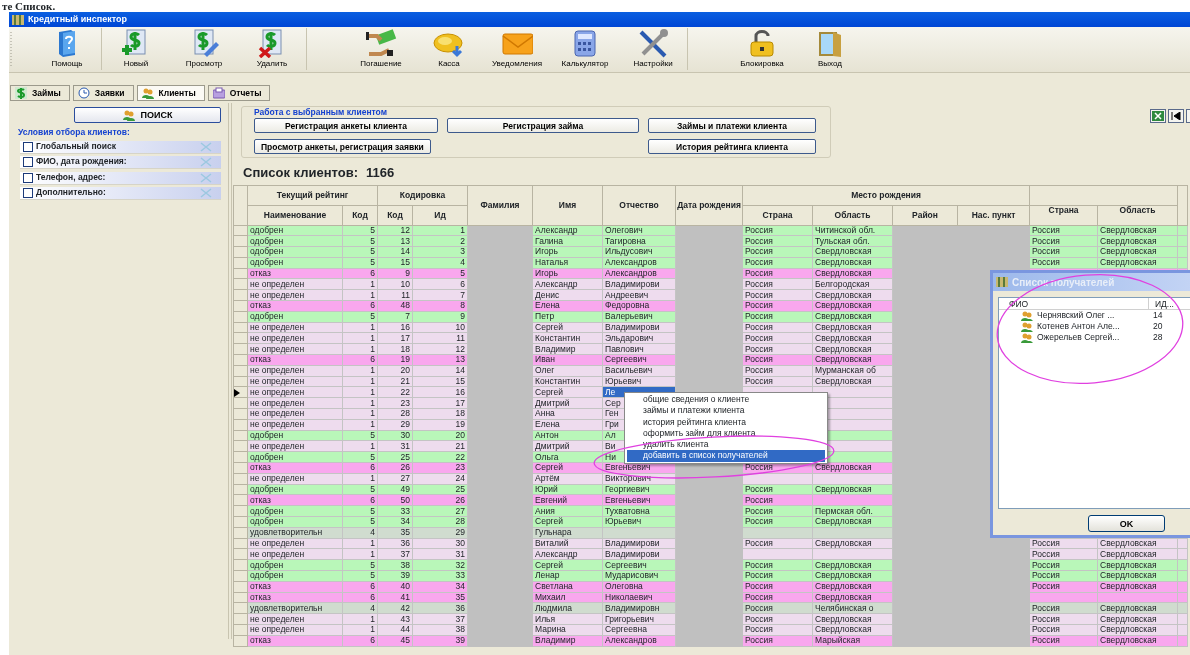 The image size is (1190, 655). I want to click on table-cell: 21, so click(440, 446).